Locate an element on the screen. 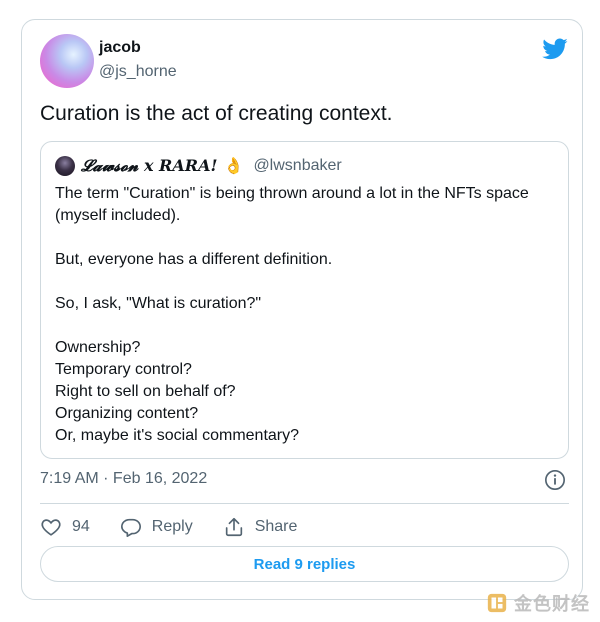  watermark-text: 金色财经 is located at coordinates (552, 604).